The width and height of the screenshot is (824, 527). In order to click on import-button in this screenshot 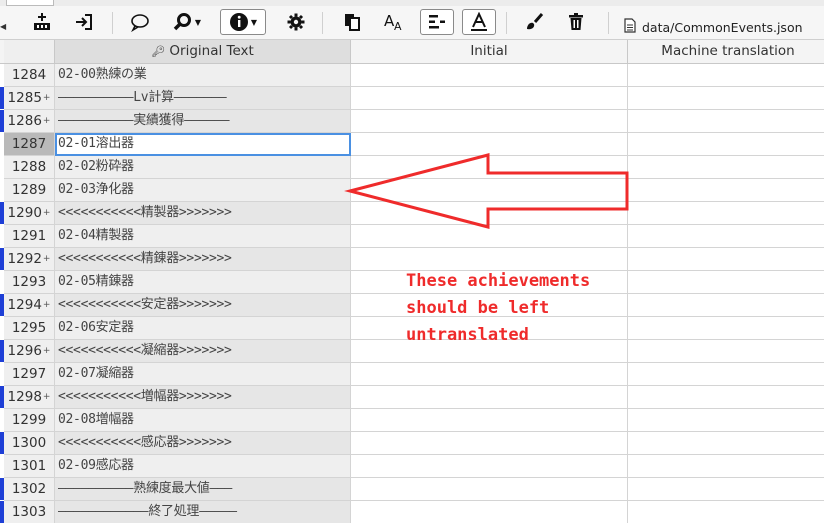, I will do `click(84, 22)`.